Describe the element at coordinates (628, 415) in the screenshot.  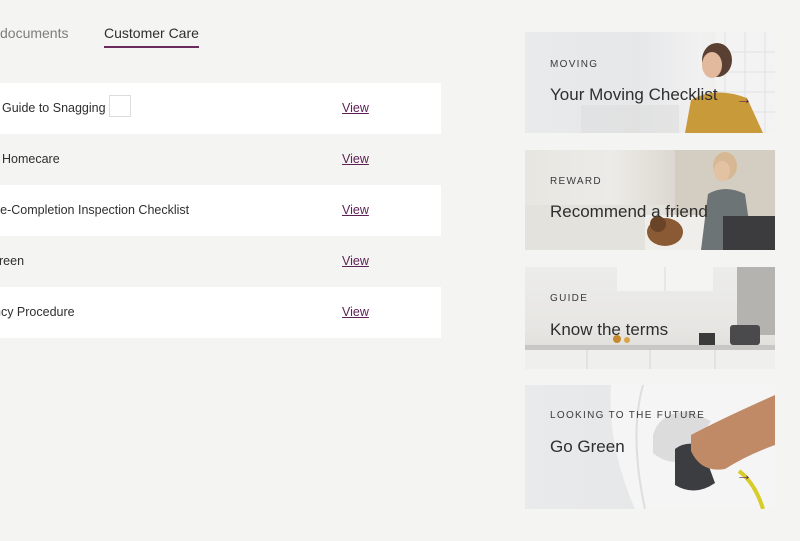
I see `card-eyebrow: LOOKING TO THE FUTURE` at that location.